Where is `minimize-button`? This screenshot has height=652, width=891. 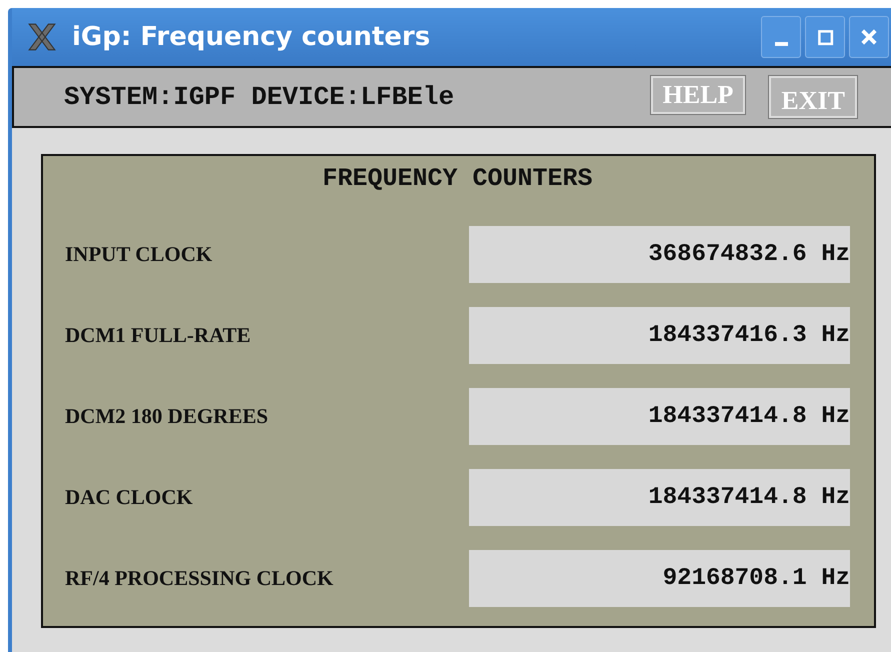 minimize-button is located at coordinates (781, 37).